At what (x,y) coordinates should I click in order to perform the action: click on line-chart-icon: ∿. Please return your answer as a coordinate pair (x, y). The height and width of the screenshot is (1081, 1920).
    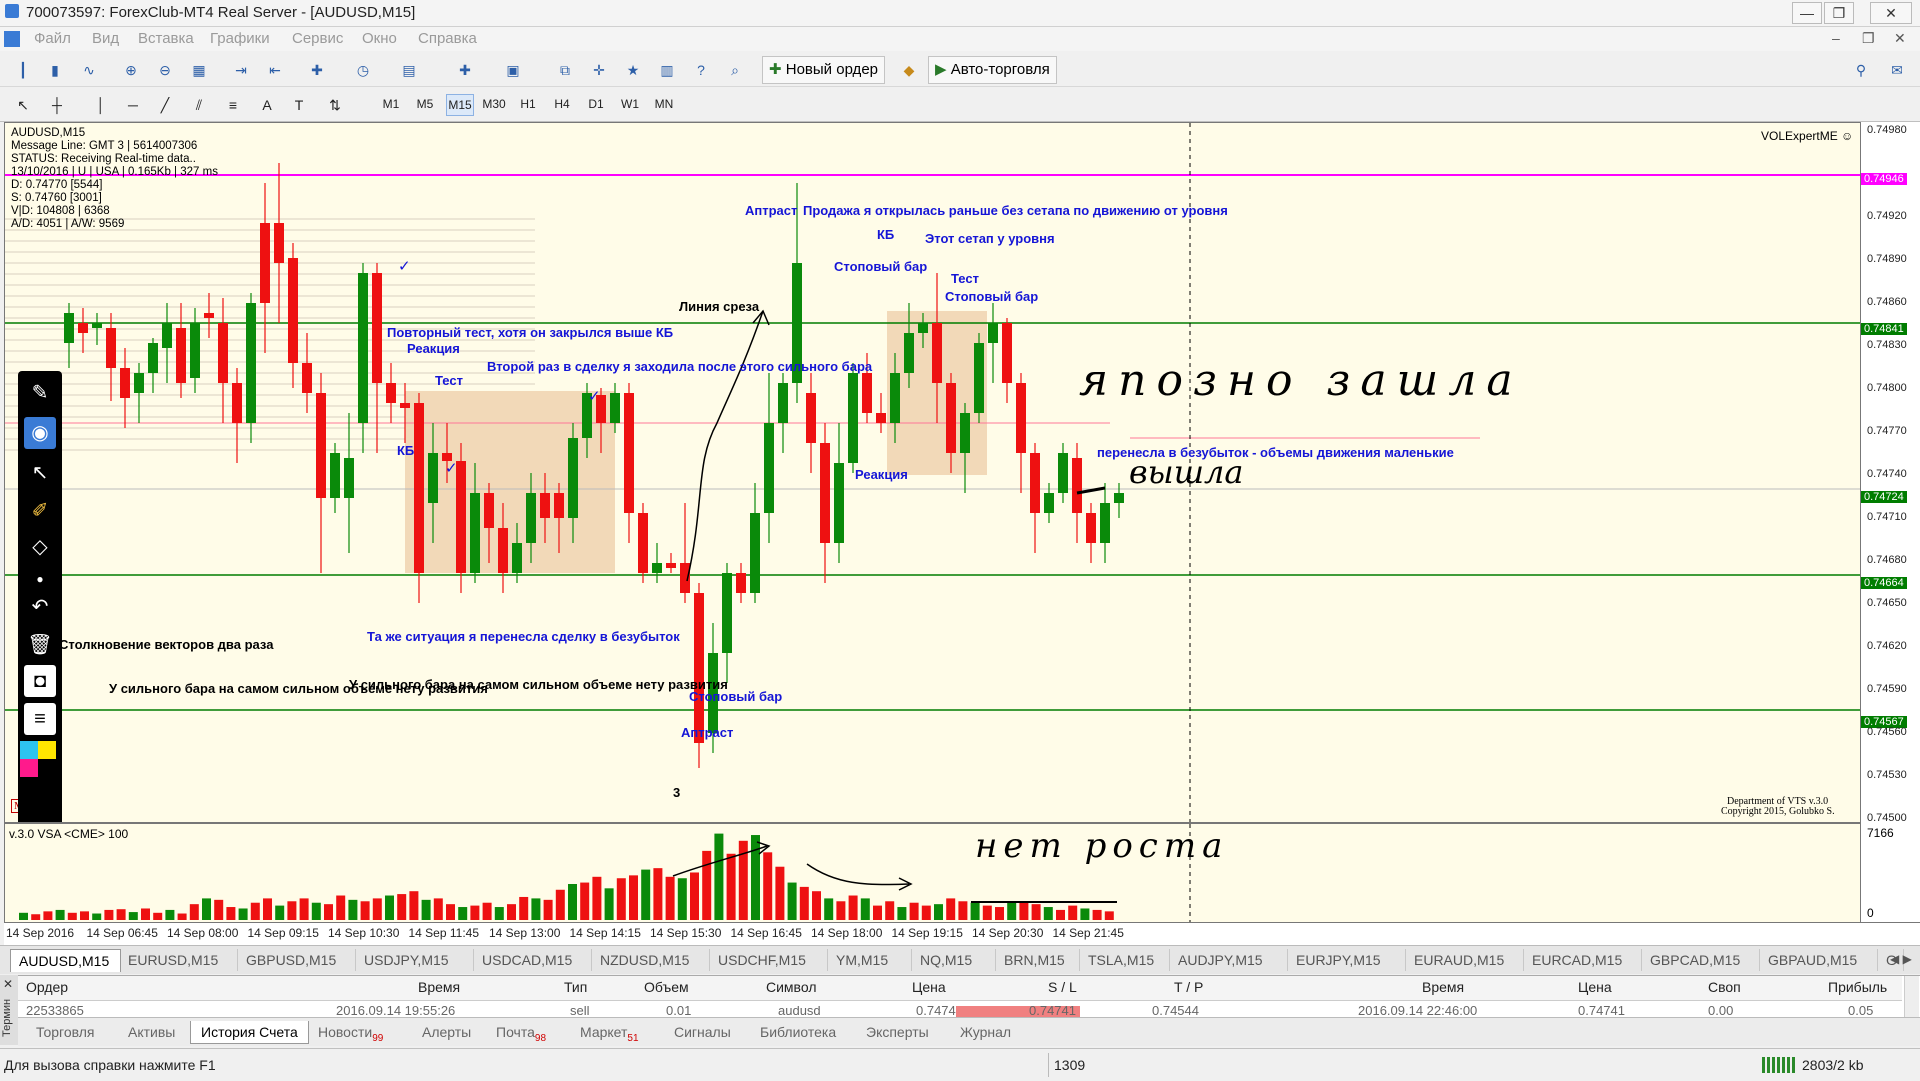
    Looking at the image, I should click on (89, 70).